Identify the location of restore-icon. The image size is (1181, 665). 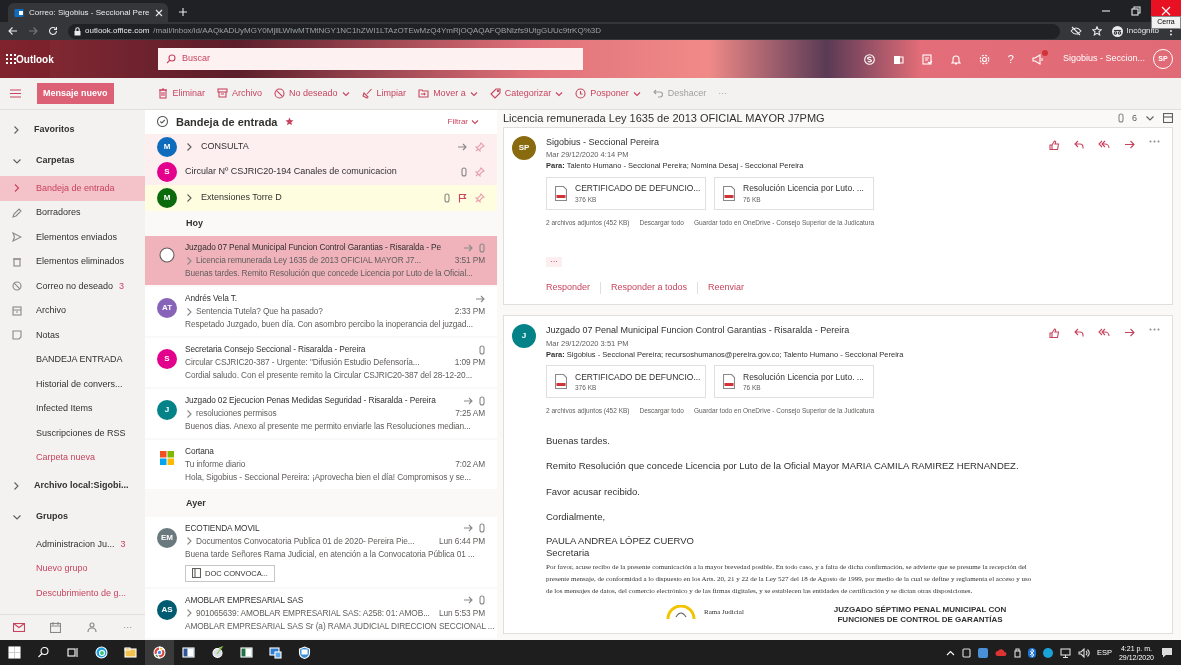
(1136, 11).